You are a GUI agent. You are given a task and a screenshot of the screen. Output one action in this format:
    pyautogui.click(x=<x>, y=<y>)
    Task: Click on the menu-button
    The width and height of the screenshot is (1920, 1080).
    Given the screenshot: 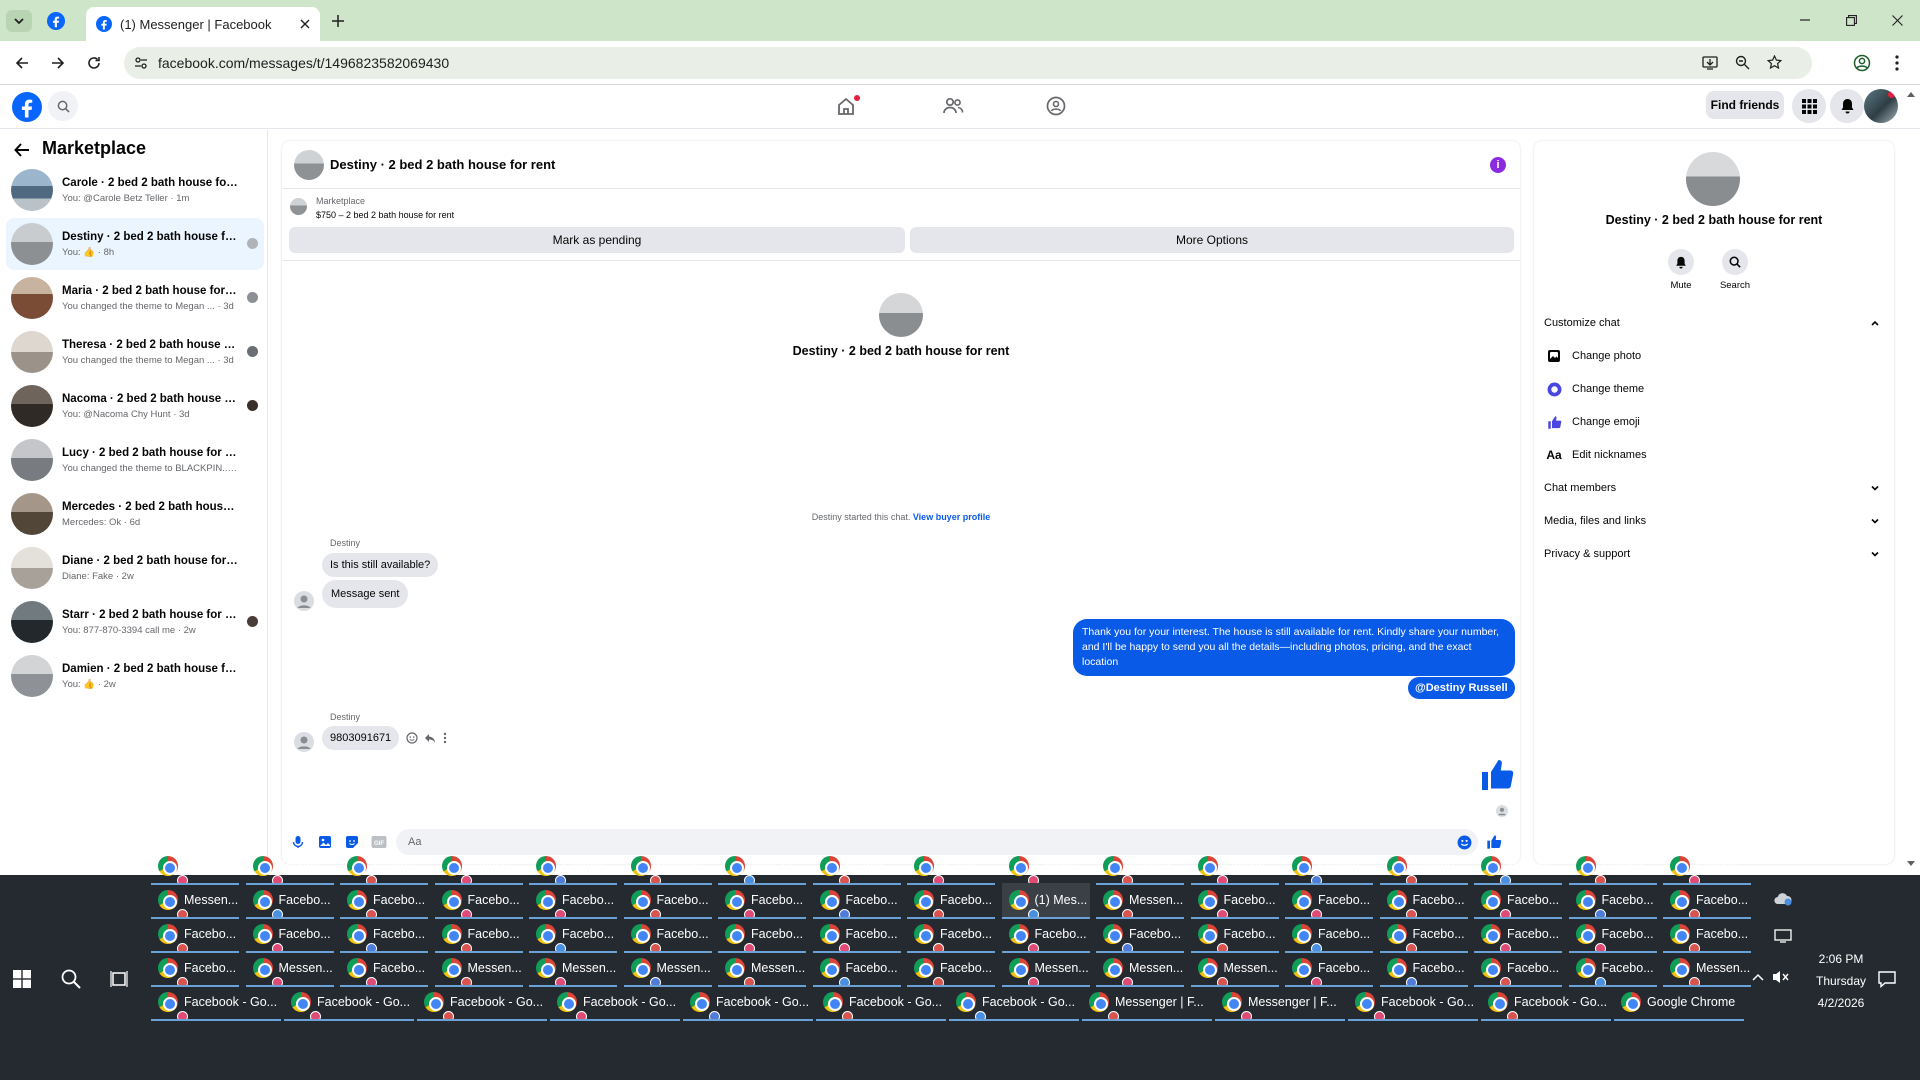 What is the action you would take?
    pyautogui.click(x=1809, y=106)
    